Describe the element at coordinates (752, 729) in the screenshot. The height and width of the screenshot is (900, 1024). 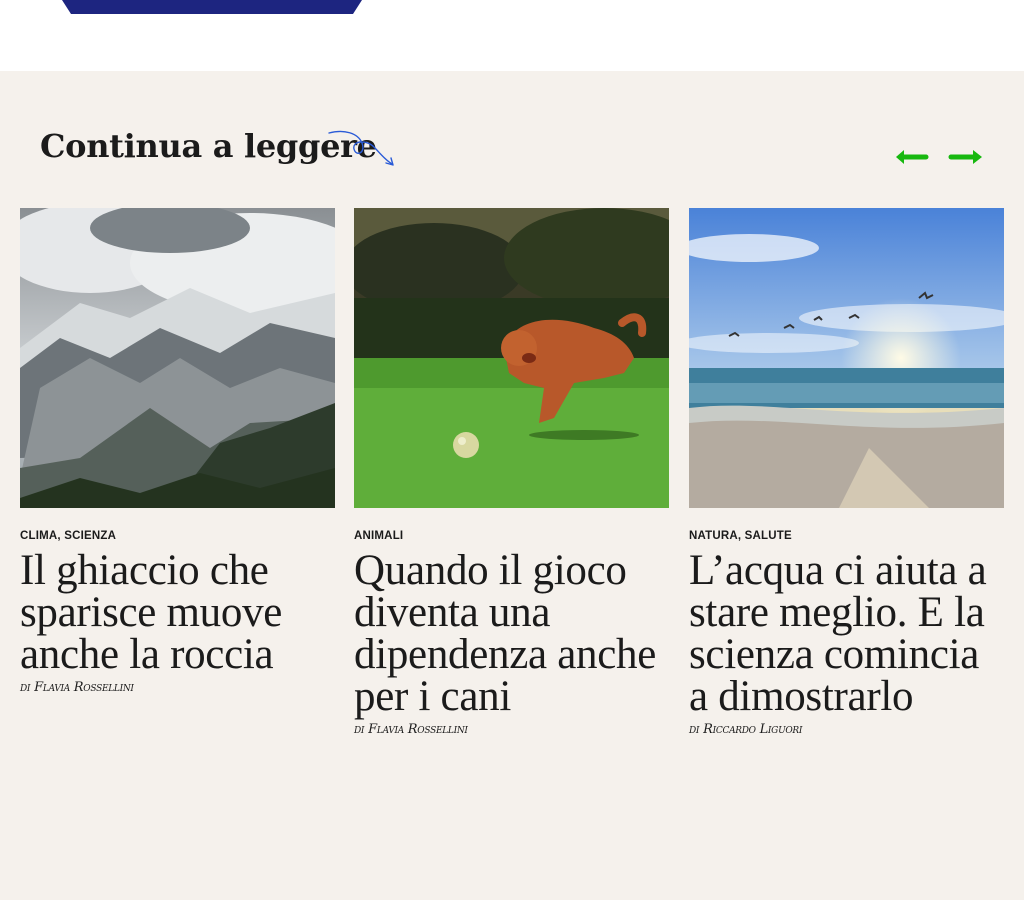
I see `article-author: Riccardo Liguori` at that location.